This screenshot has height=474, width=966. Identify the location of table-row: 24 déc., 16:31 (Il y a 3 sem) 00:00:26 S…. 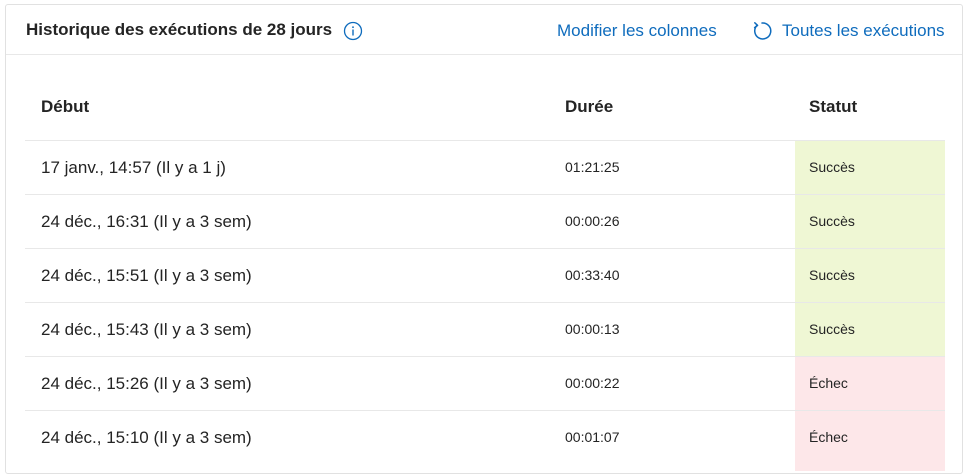
(485, 222).